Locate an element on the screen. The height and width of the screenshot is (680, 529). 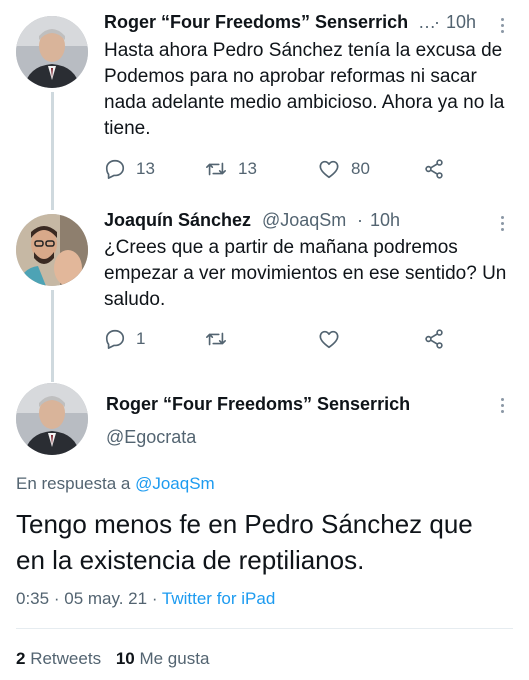
likes-count: 10 is located at coordinates (125, 658).